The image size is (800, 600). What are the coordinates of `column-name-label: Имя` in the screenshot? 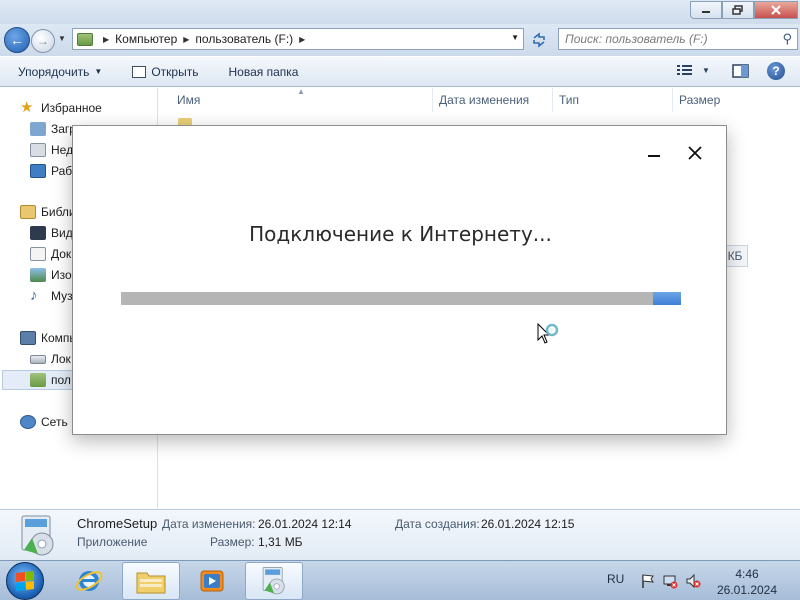 It's located at (189, 100).